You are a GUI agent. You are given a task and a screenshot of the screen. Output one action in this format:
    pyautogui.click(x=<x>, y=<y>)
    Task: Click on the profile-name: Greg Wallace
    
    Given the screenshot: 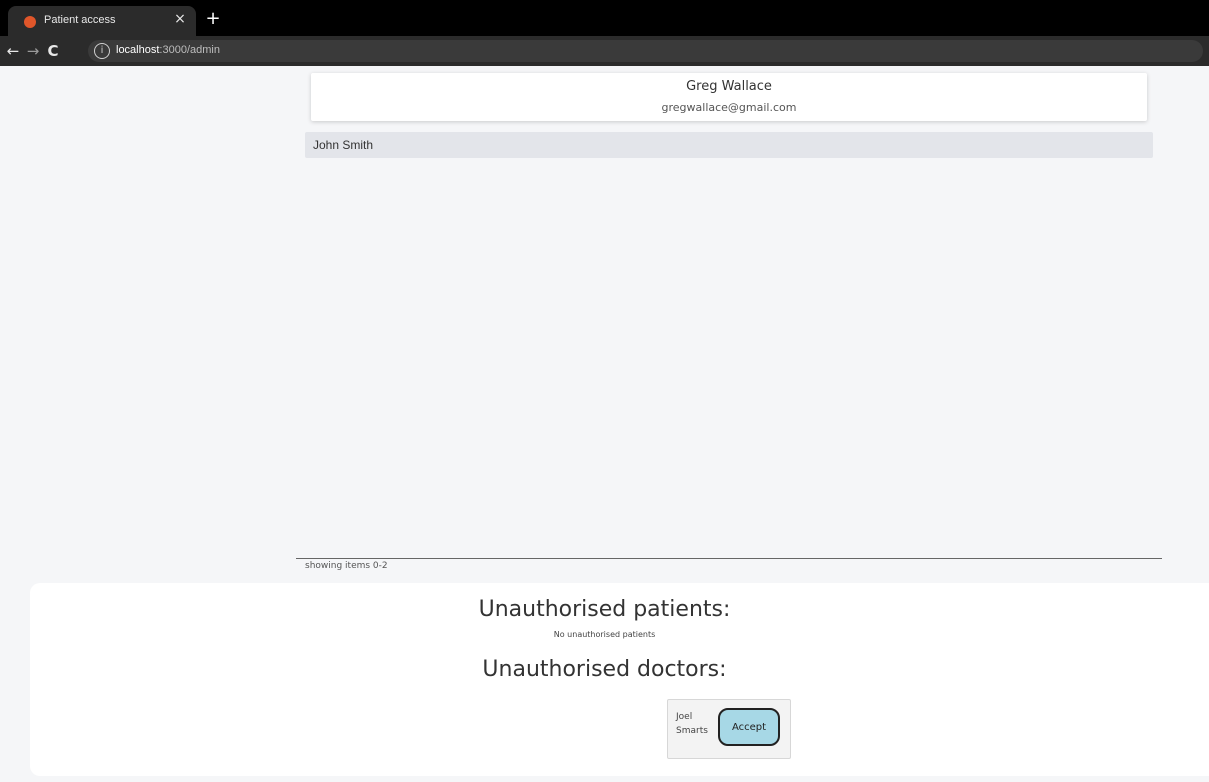 What is the action you would take?
    pyautogui.click(x=729, y=86)
    